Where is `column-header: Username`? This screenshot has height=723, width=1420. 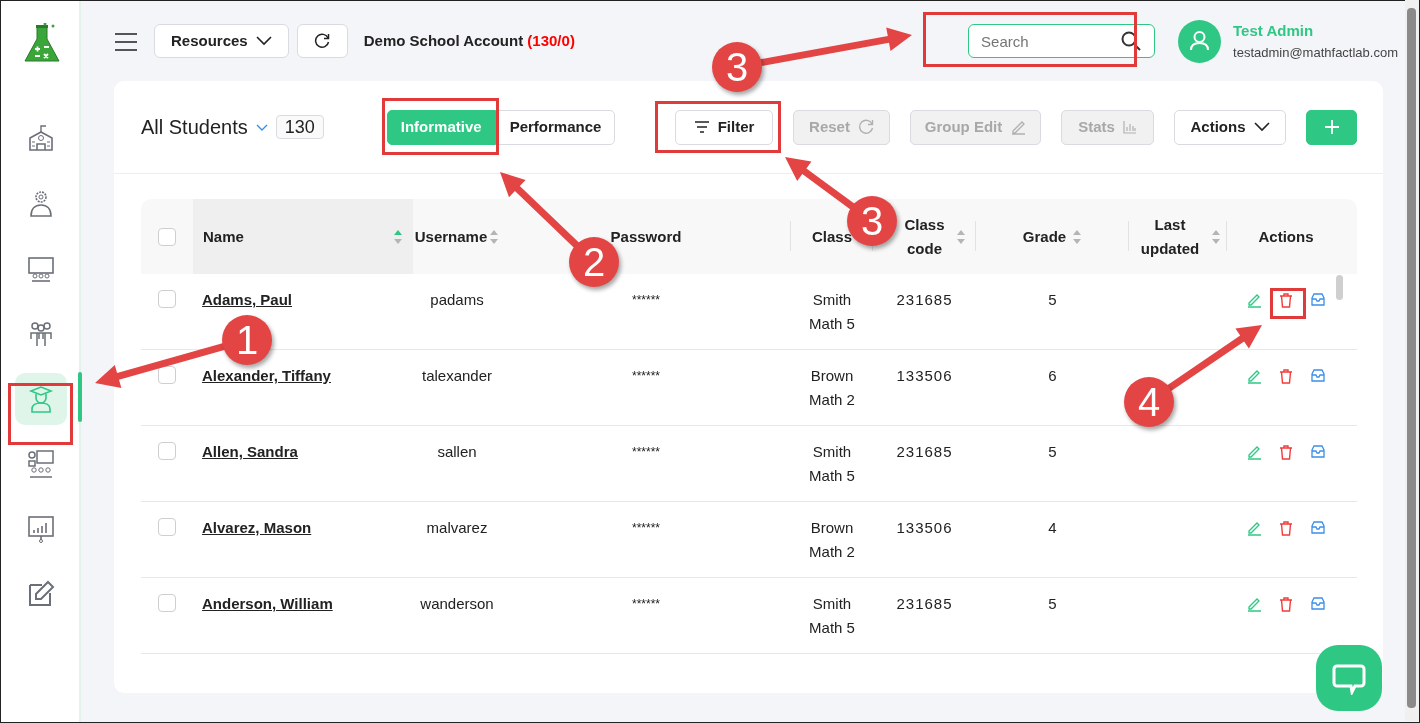
column-header: Username is located at coordinates (451, 236).